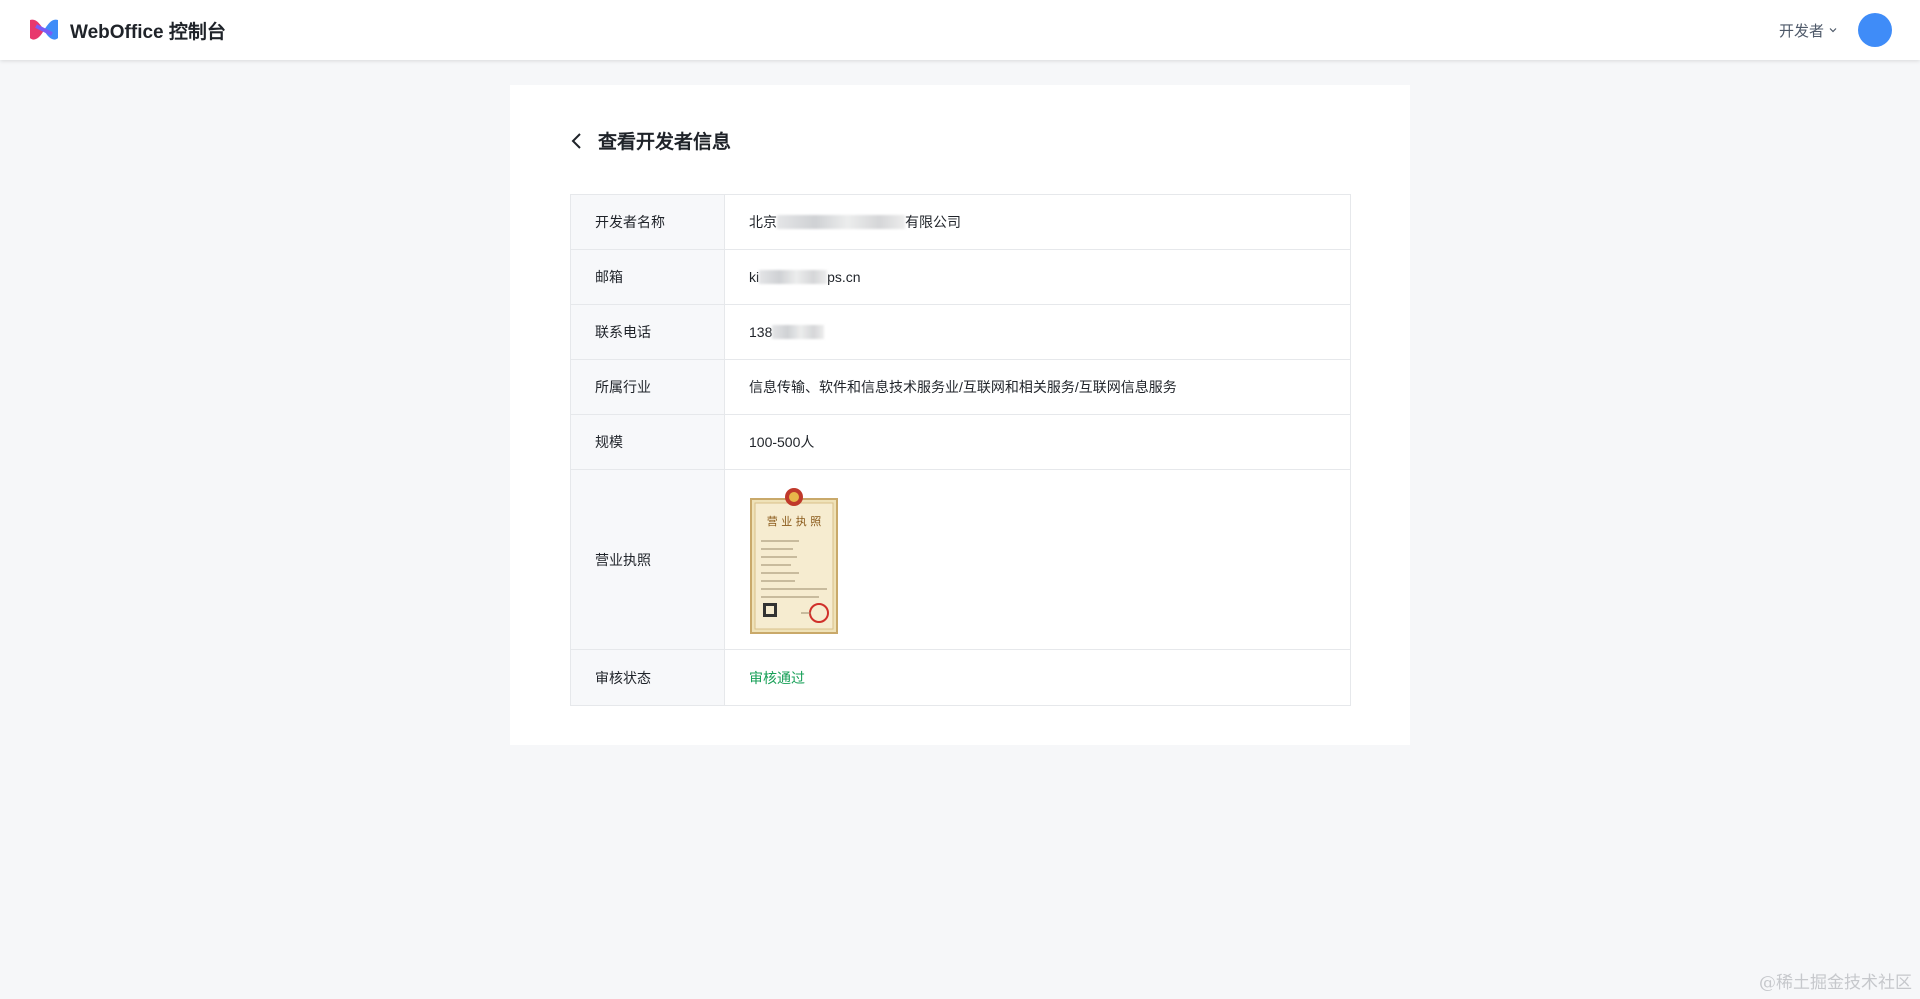  Describe the element at coordinates (1037, 222) in the screenshot. I see `row-value-developer-name: 北京 有限公司` at that location.